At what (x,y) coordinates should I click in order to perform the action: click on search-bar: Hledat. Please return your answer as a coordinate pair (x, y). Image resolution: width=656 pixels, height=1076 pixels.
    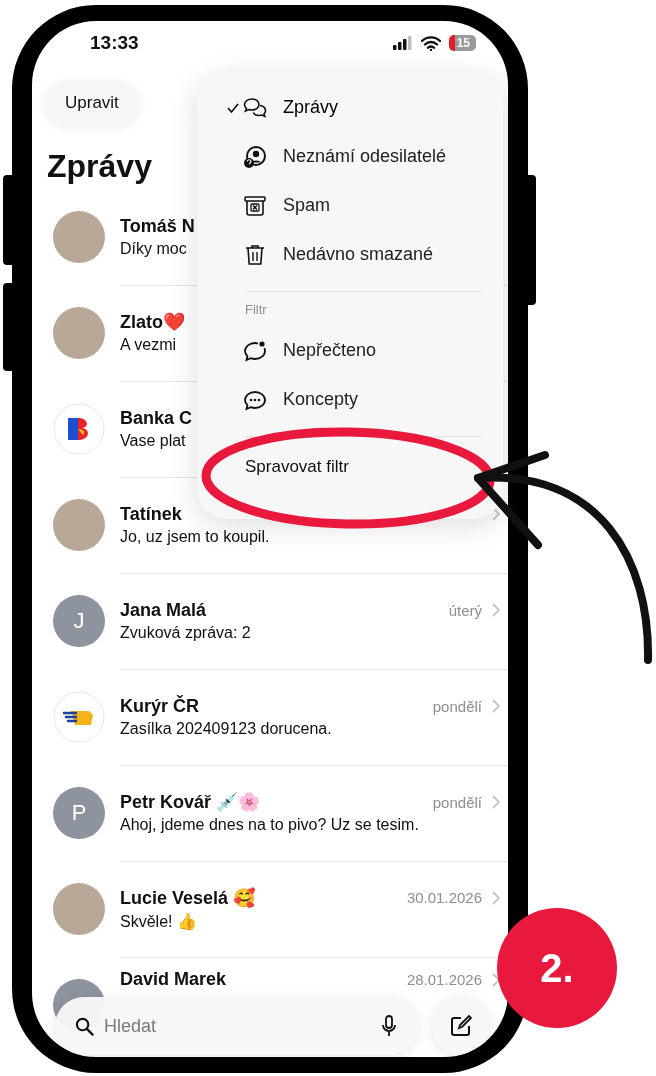
    Looking at the image, I should click on (236, 1026).